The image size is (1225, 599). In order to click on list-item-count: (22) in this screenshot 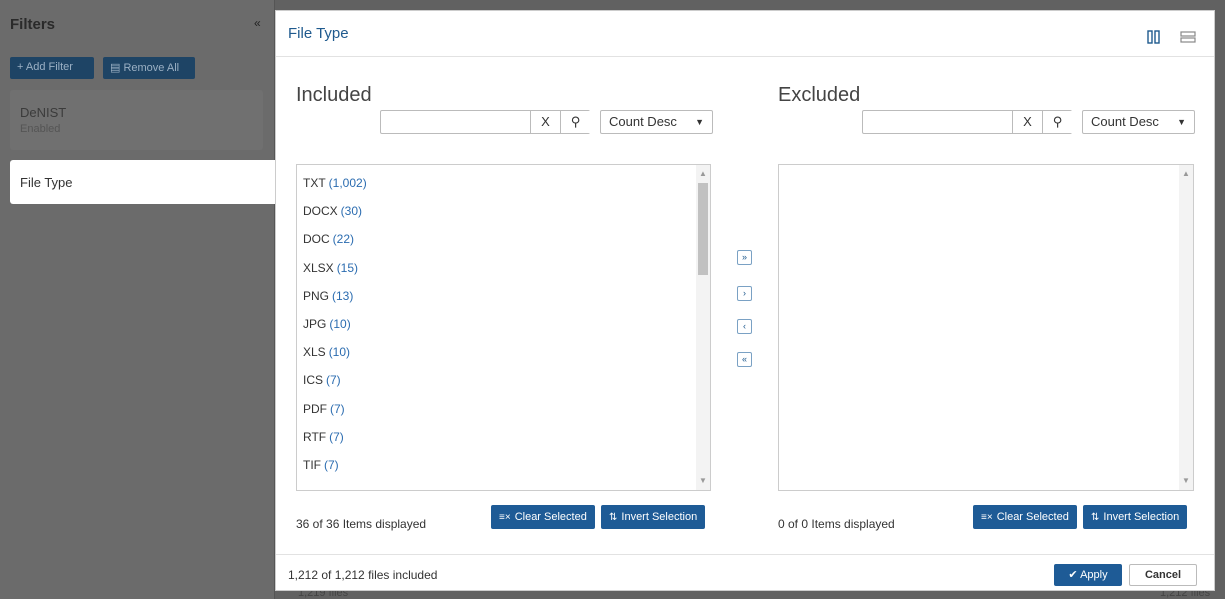, I will do `click(343, 239)`.